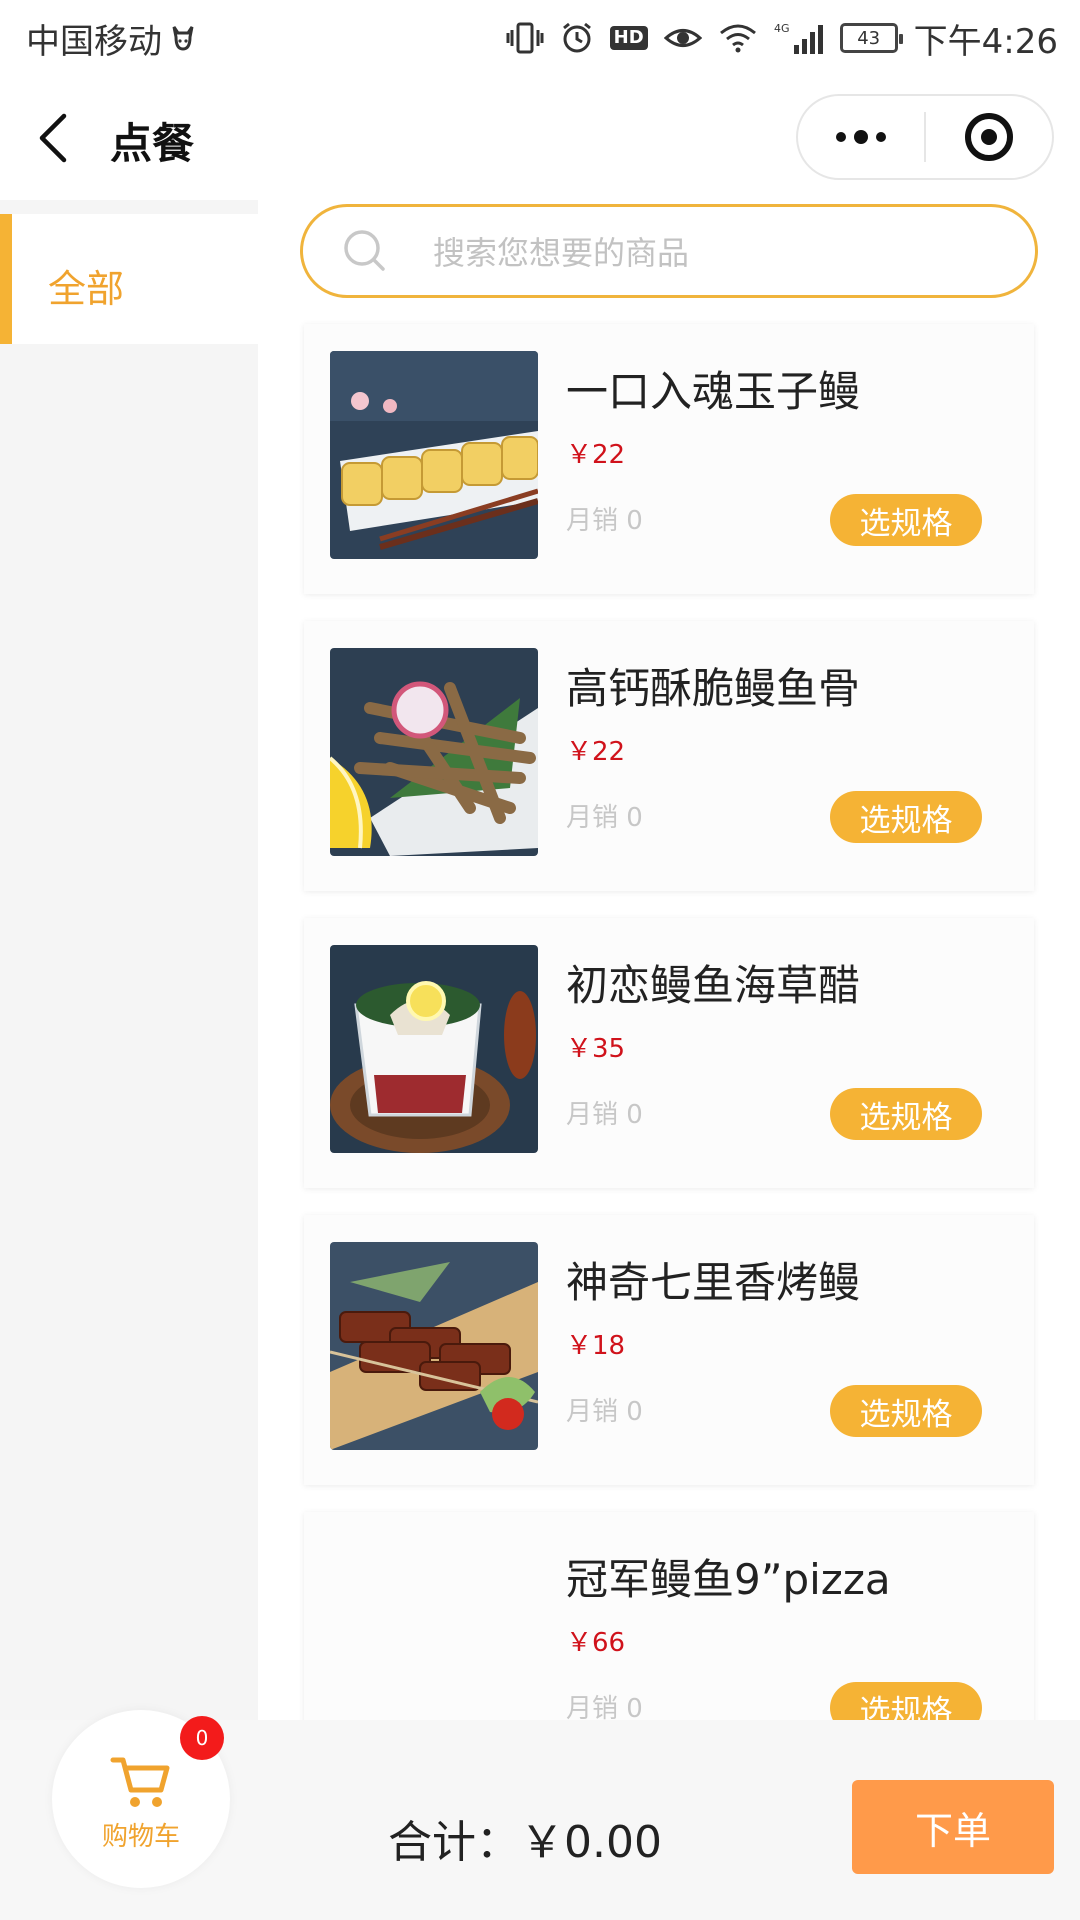  Describe the element at coordinates (94, 41) in the screenshot. I see `carrier-label: 中国移动` at that location.